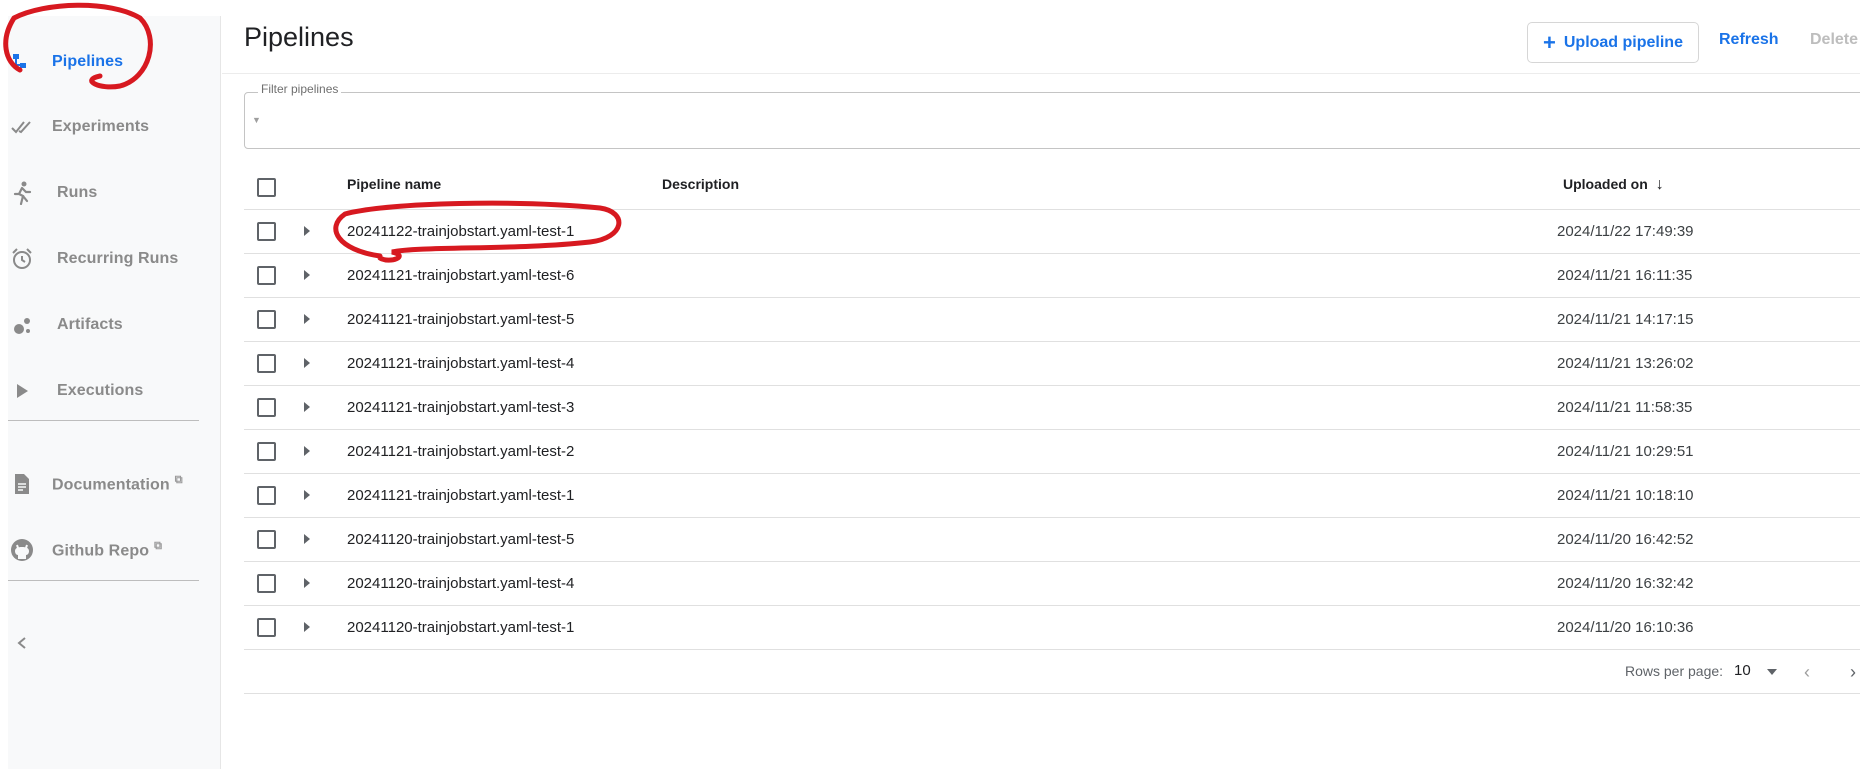 Image resolution: width=1860 pixels, height=769 pixels. I want to click on sidebar-item-pipelines: Pipelines, so click(114, 62).